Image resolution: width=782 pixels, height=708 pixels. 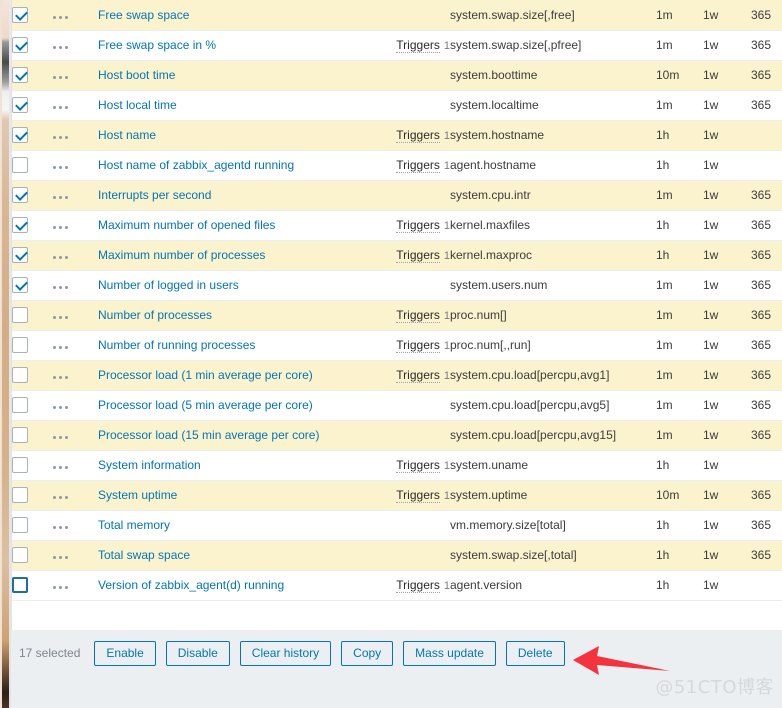 I want to click on item-name-link: System information, so click(x=149, y=465).